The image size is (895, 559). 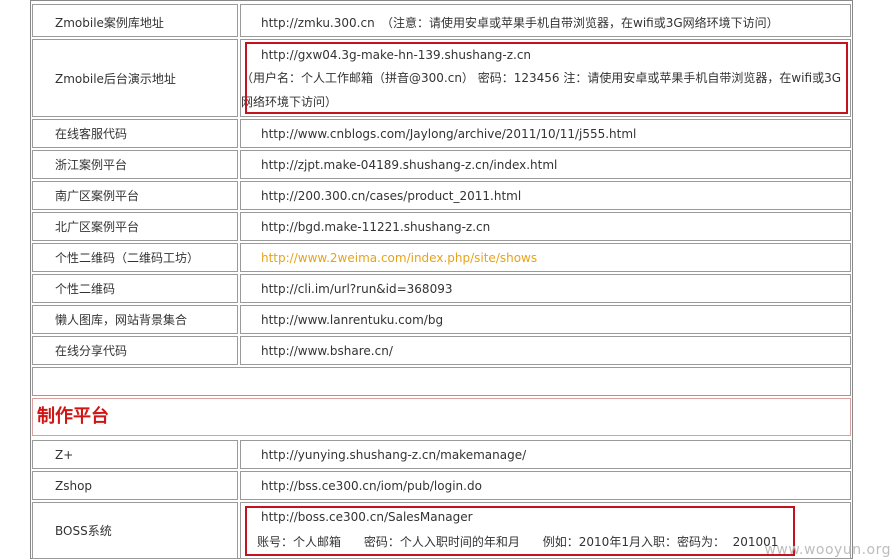 I want to click on value-cell: http://www.lanrentuku.com/bg, so click(x=545, y=319).